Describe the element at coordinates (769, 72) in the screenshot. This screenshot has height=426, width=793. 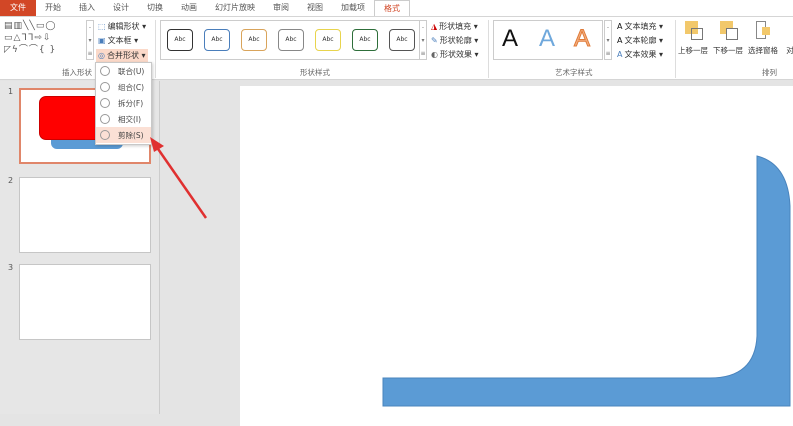
I see `group-label-arrange: 排列` at that location.